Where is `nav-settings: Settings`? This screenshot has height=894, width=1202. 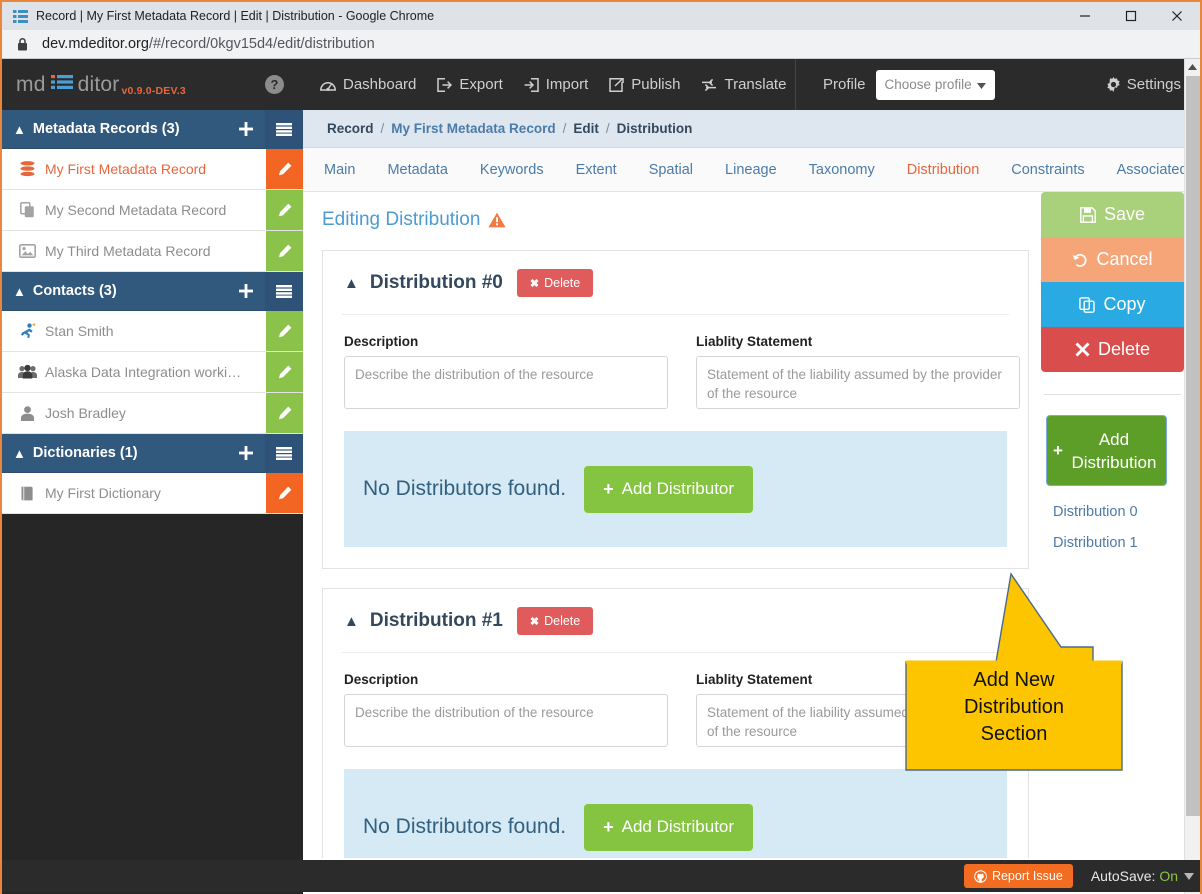 nav-settings: Settings is located at coordinates (1143, 84).